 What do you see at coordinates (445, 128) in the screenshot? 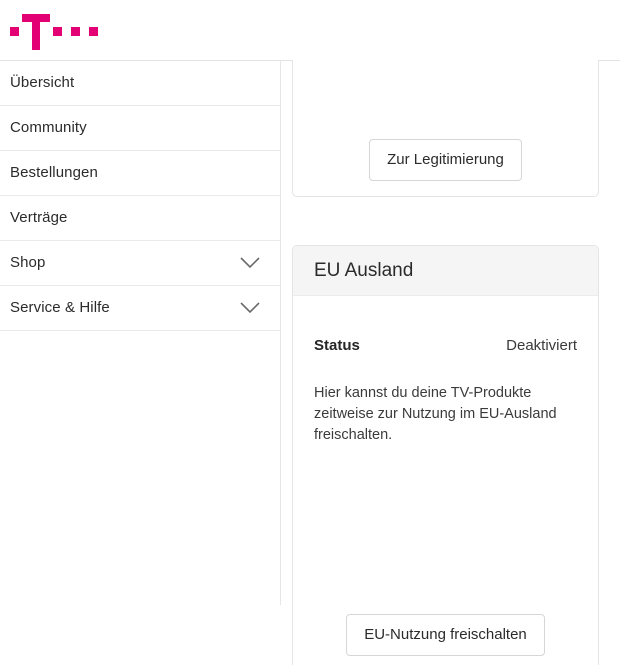
I see `legitimation-card: Zur Legitimierung` at bounding box center [445, 128].